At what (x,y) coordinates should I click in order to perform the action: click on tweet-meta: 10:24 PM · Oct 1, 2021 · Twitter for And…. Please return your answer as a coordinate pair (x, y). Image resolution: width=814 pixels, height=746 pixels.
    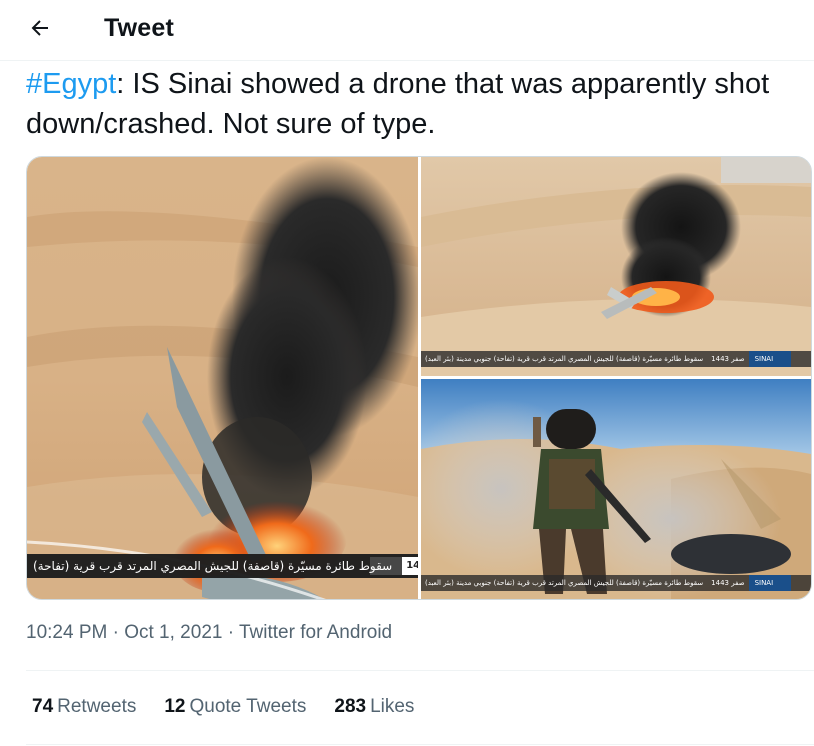
    Looking at the image, I should click on (209, 633).